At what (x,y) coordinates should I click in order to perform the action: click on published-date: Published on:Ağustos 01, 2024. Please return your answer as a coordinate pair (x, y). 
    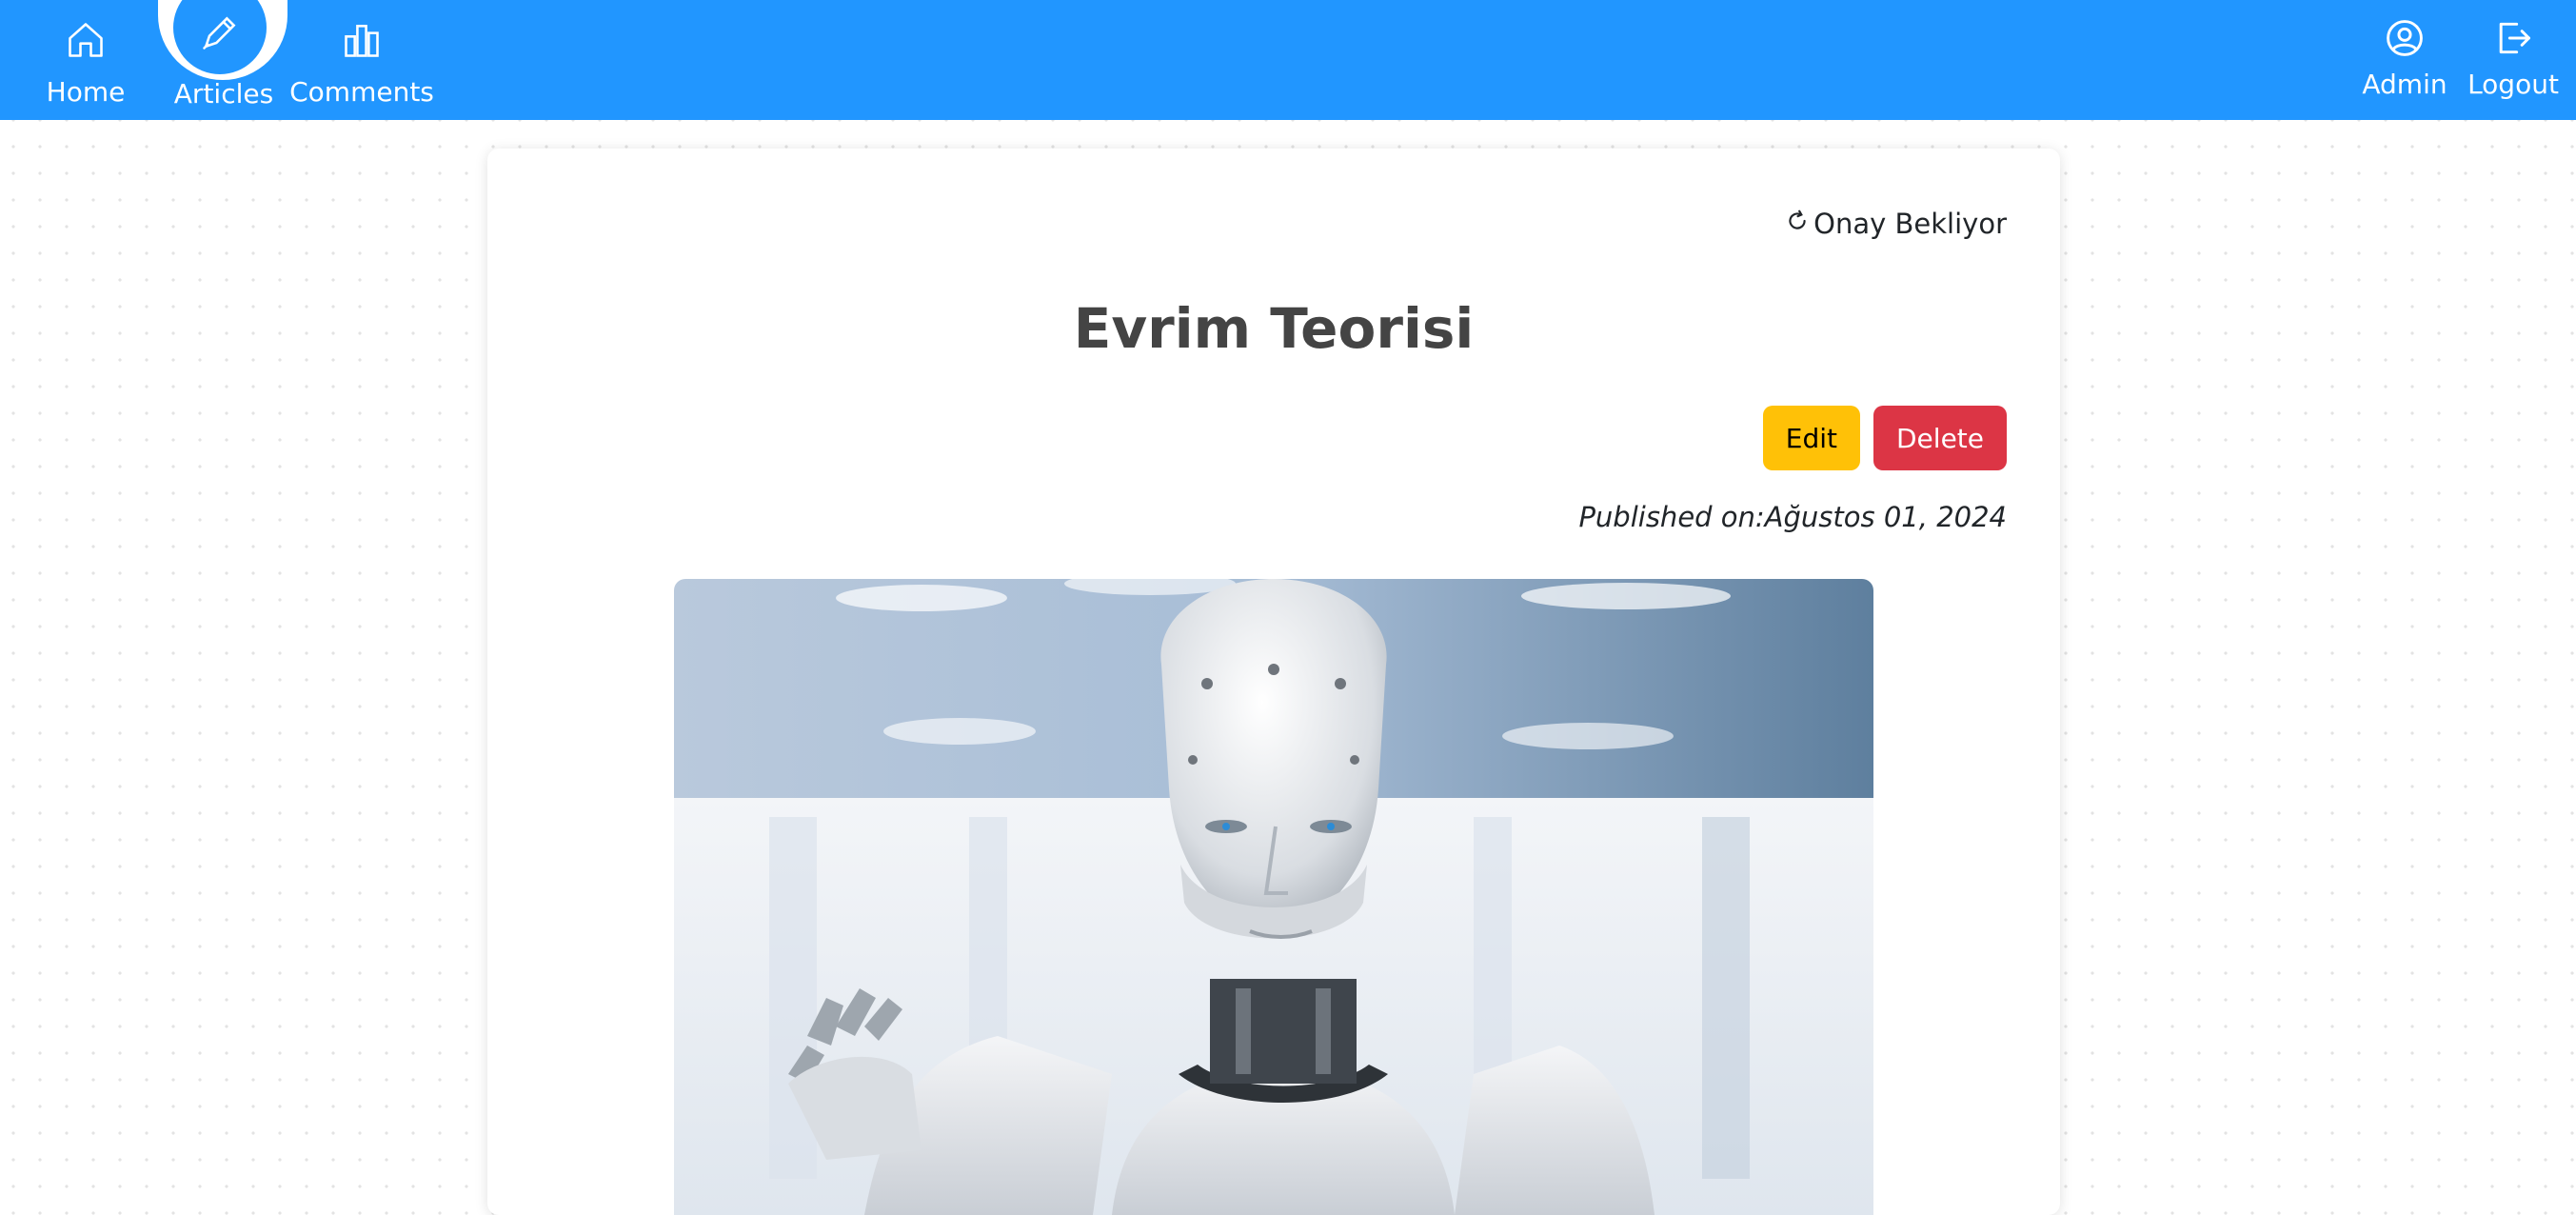
    Looking at the image, I should click on (1792, 517).